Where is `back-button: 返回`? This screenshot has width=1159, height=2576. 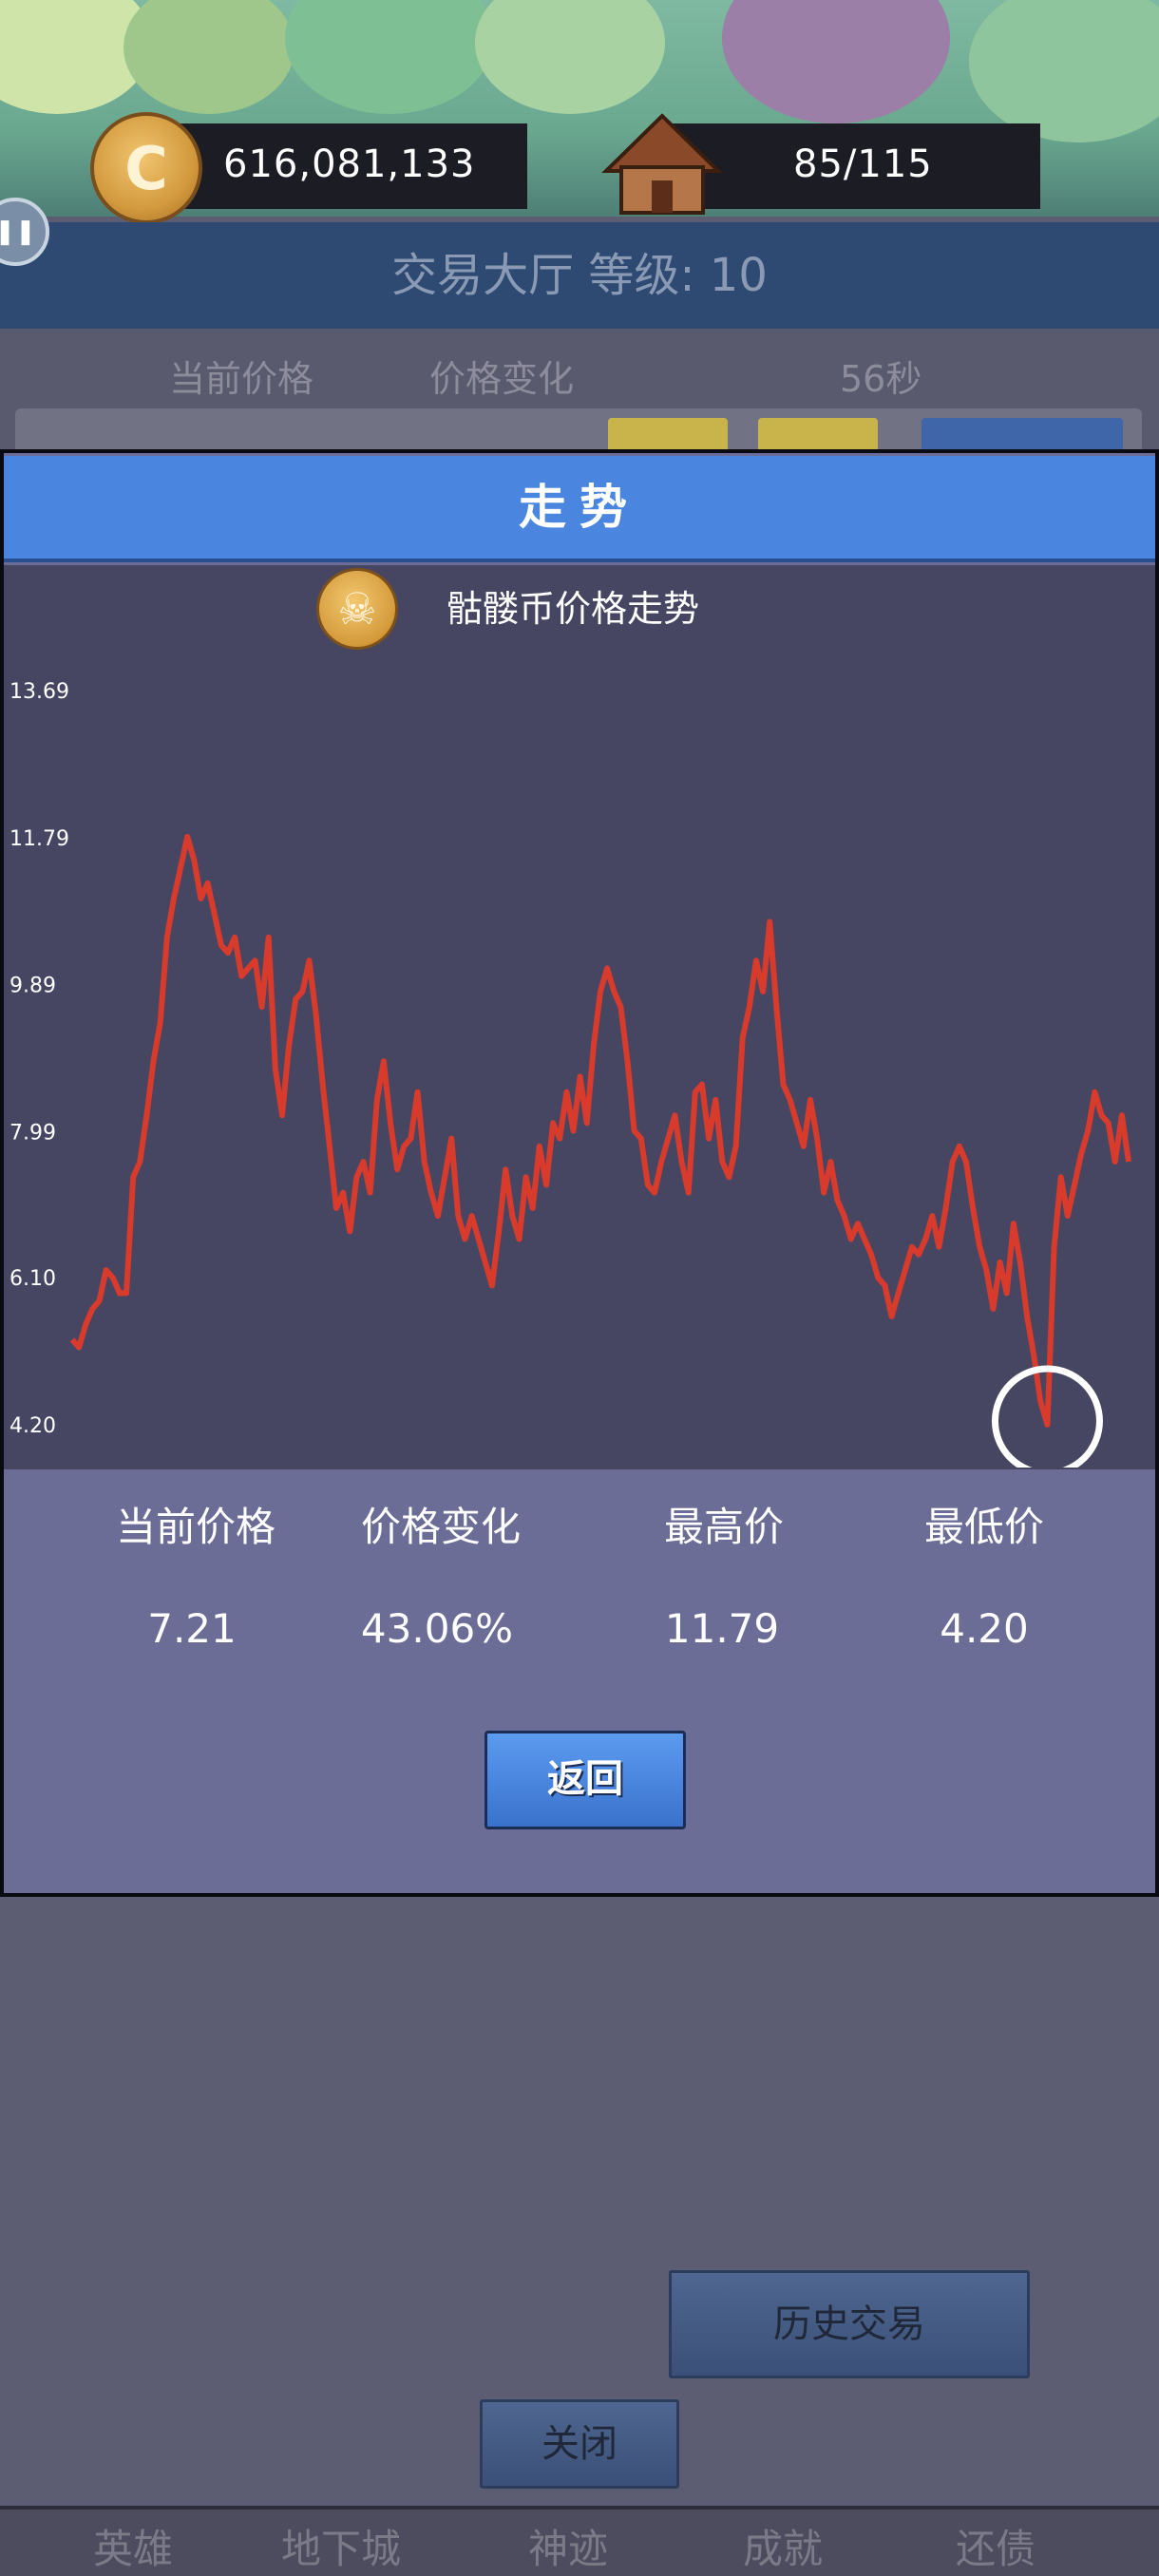 back-button: 返回 is located at coordinates (585, 1780).